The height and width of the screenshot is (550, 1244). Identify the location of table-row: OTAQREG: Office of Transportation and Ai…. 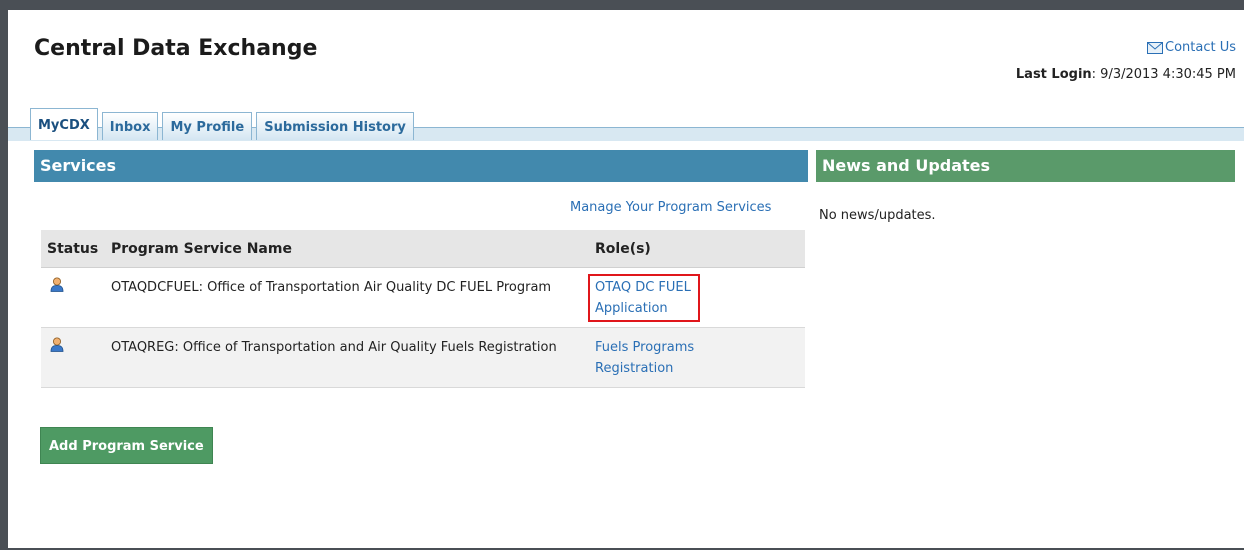
(423, 357).